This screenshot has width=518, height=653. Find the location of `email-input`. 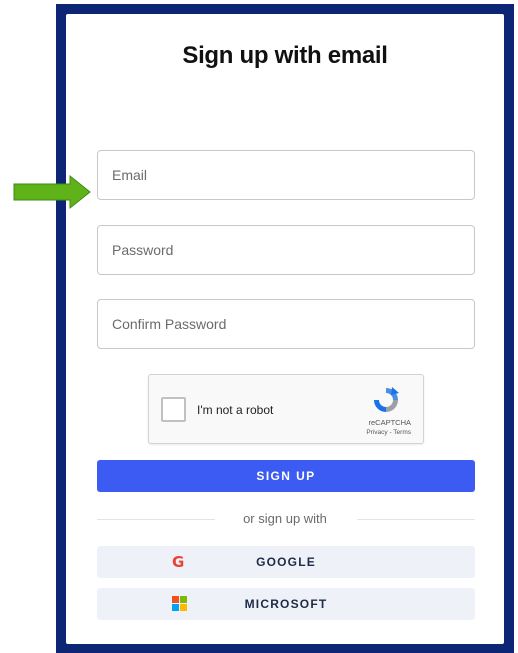

email-input is located at coordinates (286, 175).